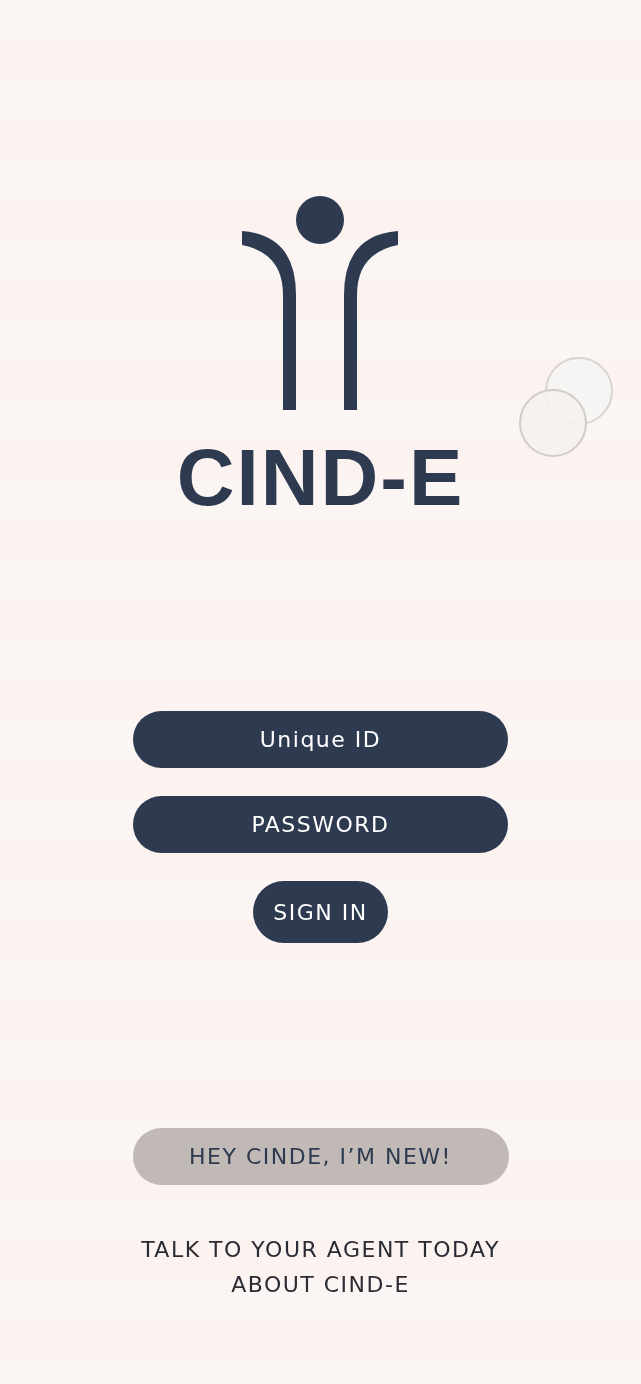 The height and width of the screenshot is (1384, 641). What do you see at coordinates (320, 1156) in the screenshot?
I see `new-user-button: HEY CINDE, I’M NEW!` at bounding box center [320, 1156].